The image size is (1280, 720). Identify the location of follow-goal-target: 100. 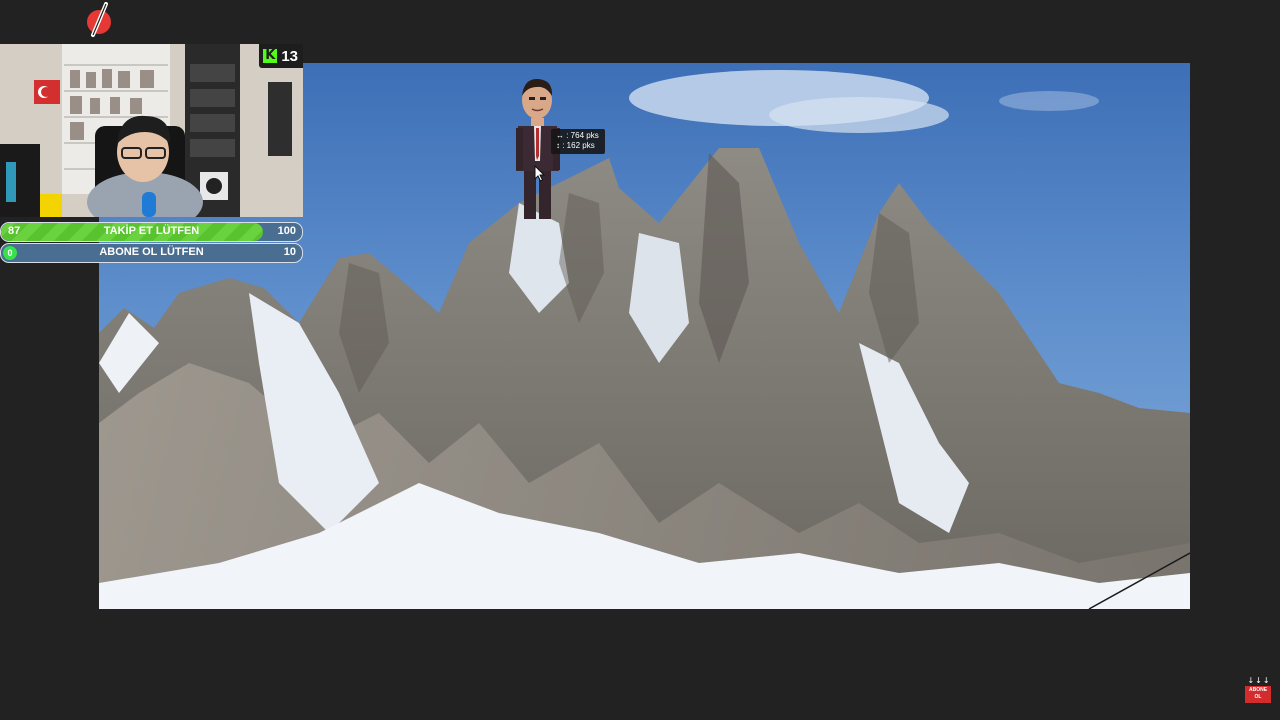
(286, 231).